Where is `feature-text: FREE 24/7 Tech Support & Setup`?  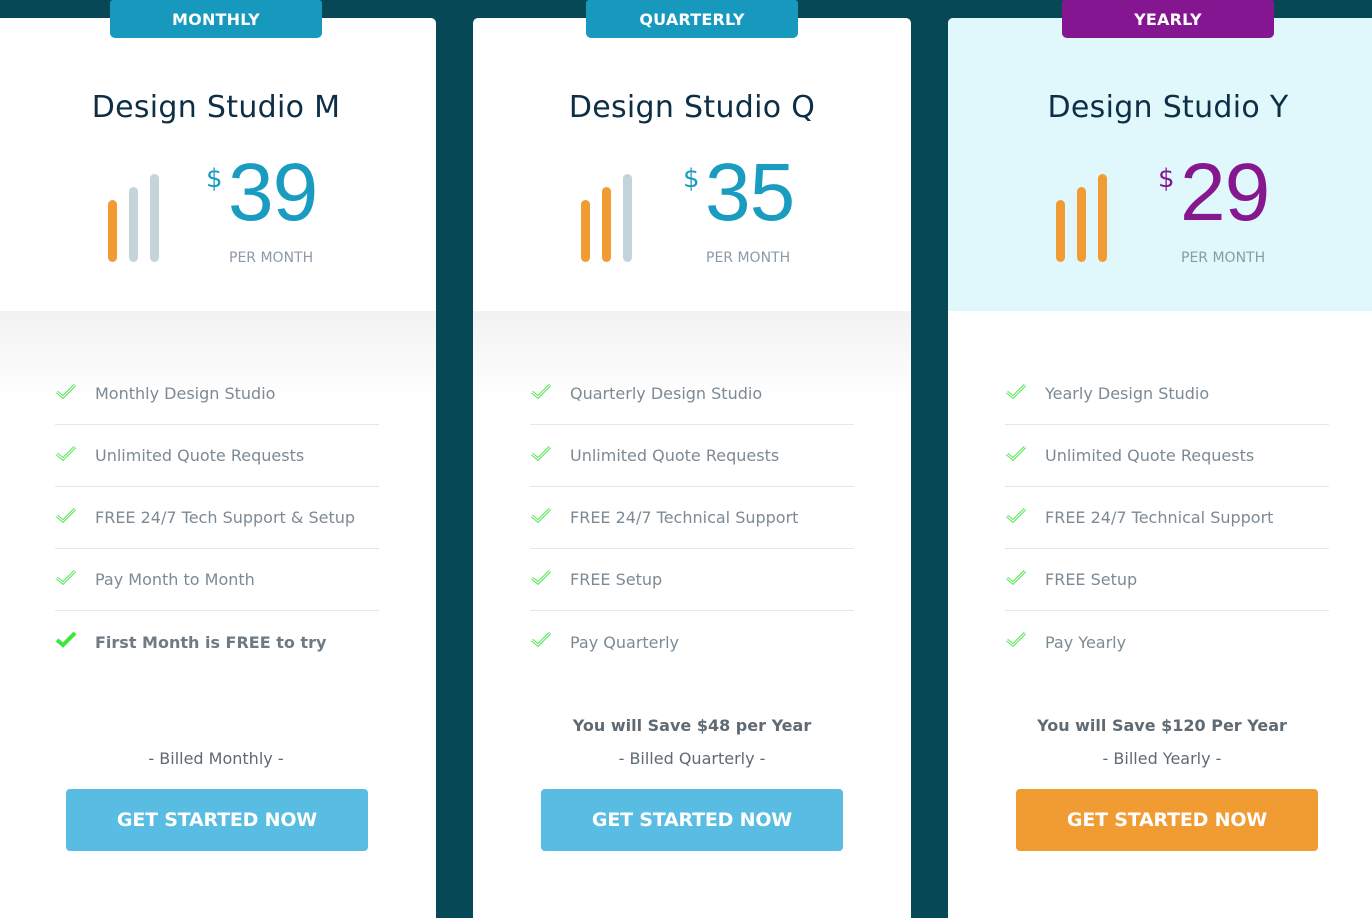 feature-text: FREE 24/7 Tech Support & Setup is located at coordinates (225, 517).